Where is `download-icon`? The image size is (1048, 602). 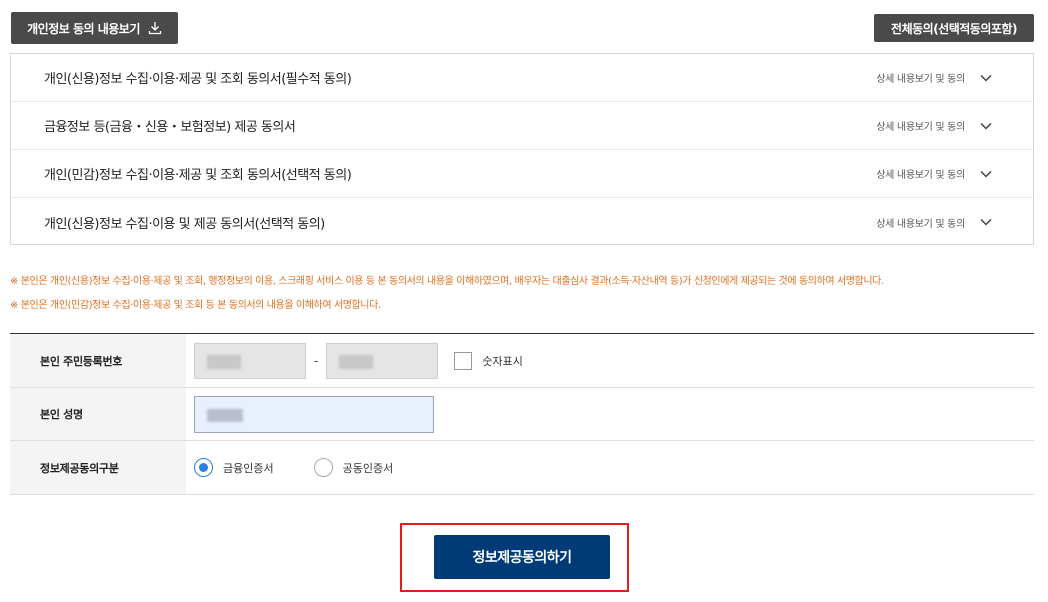 download-icon is located at coordinates (155, 28).